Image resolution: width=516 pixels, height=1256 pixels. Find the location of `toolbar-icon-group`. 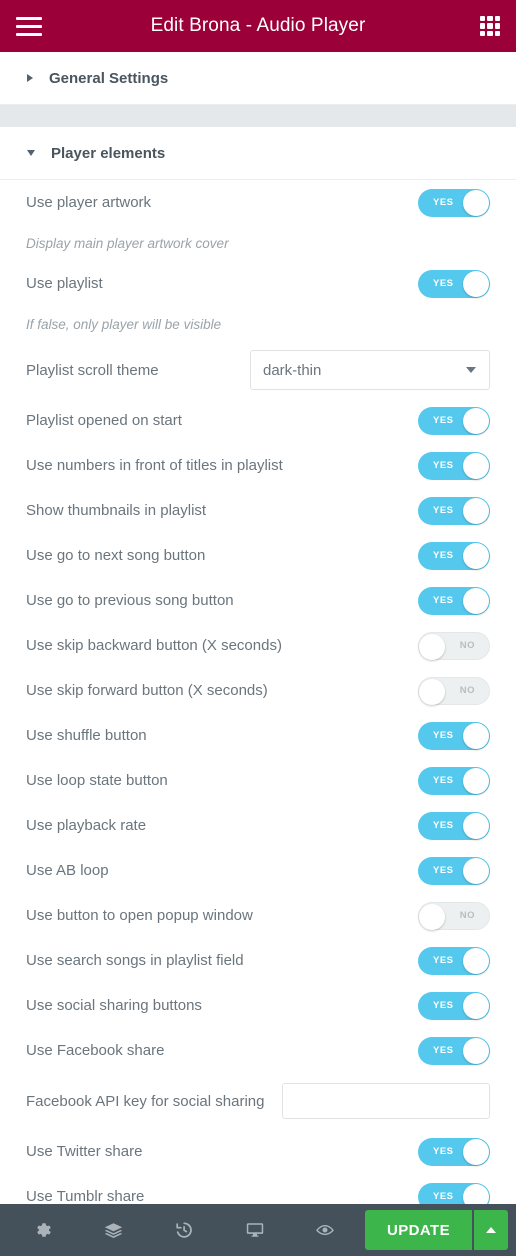

toolbar-icon-group is located at coordinates (184, 1230).